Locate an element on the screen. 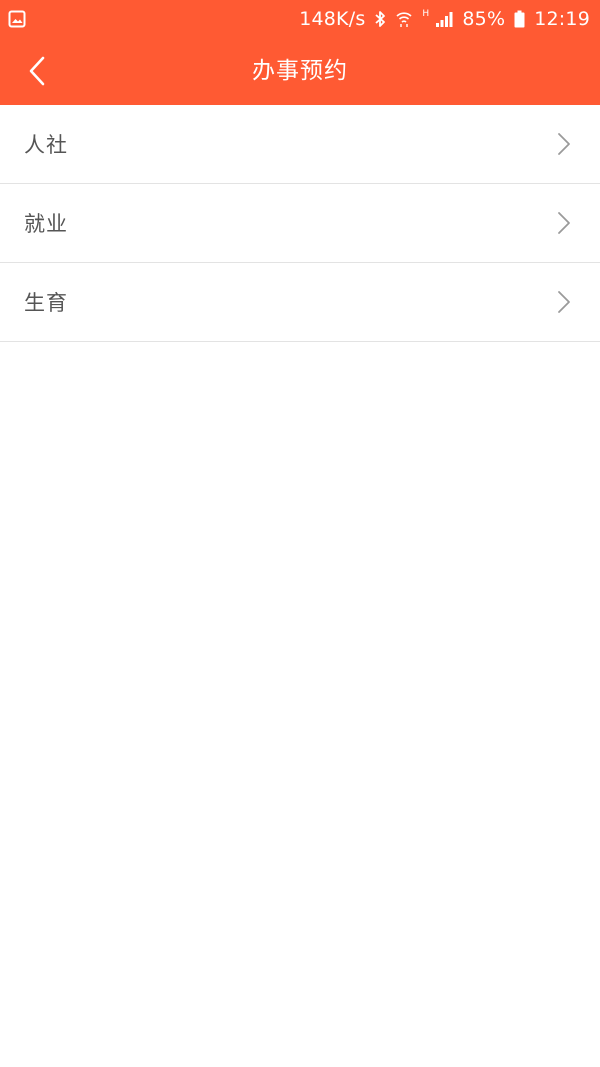  battery-icon is located at coordinates (519, 19).